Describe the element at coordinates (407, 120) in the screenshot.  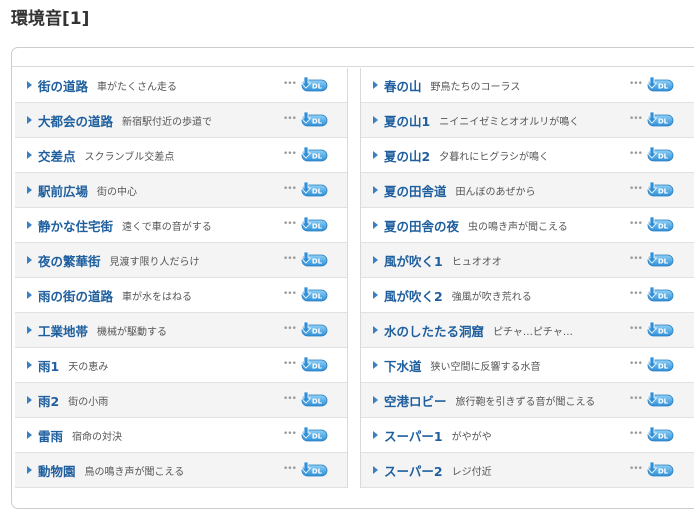
I see `sound-title-link: 夏の山1` at that location.